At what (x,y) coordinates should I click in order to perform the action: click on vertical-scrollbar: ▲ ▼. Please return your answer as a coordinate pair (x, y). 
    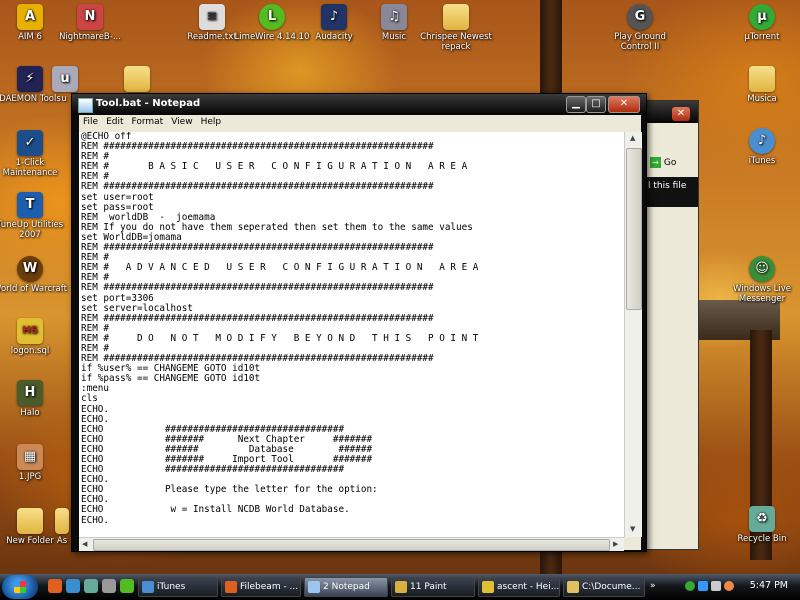
    Looking at the image, I should click on (633, 334).